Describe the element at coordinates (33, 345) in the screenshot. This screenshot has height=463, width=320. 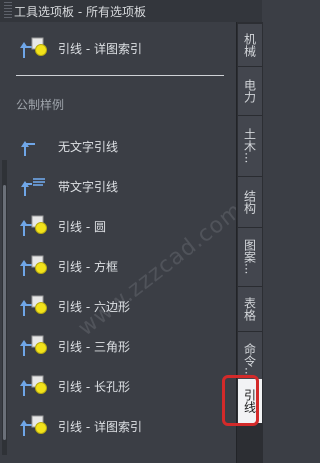
I see `leader-triangle-icon` at that location.